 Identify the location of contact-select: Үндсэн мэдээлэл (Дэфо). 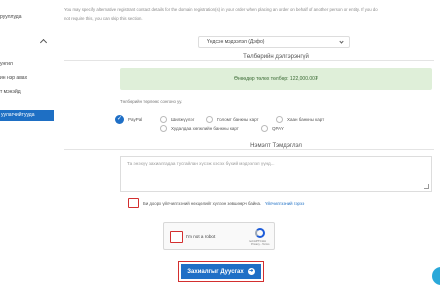
(274, 42).